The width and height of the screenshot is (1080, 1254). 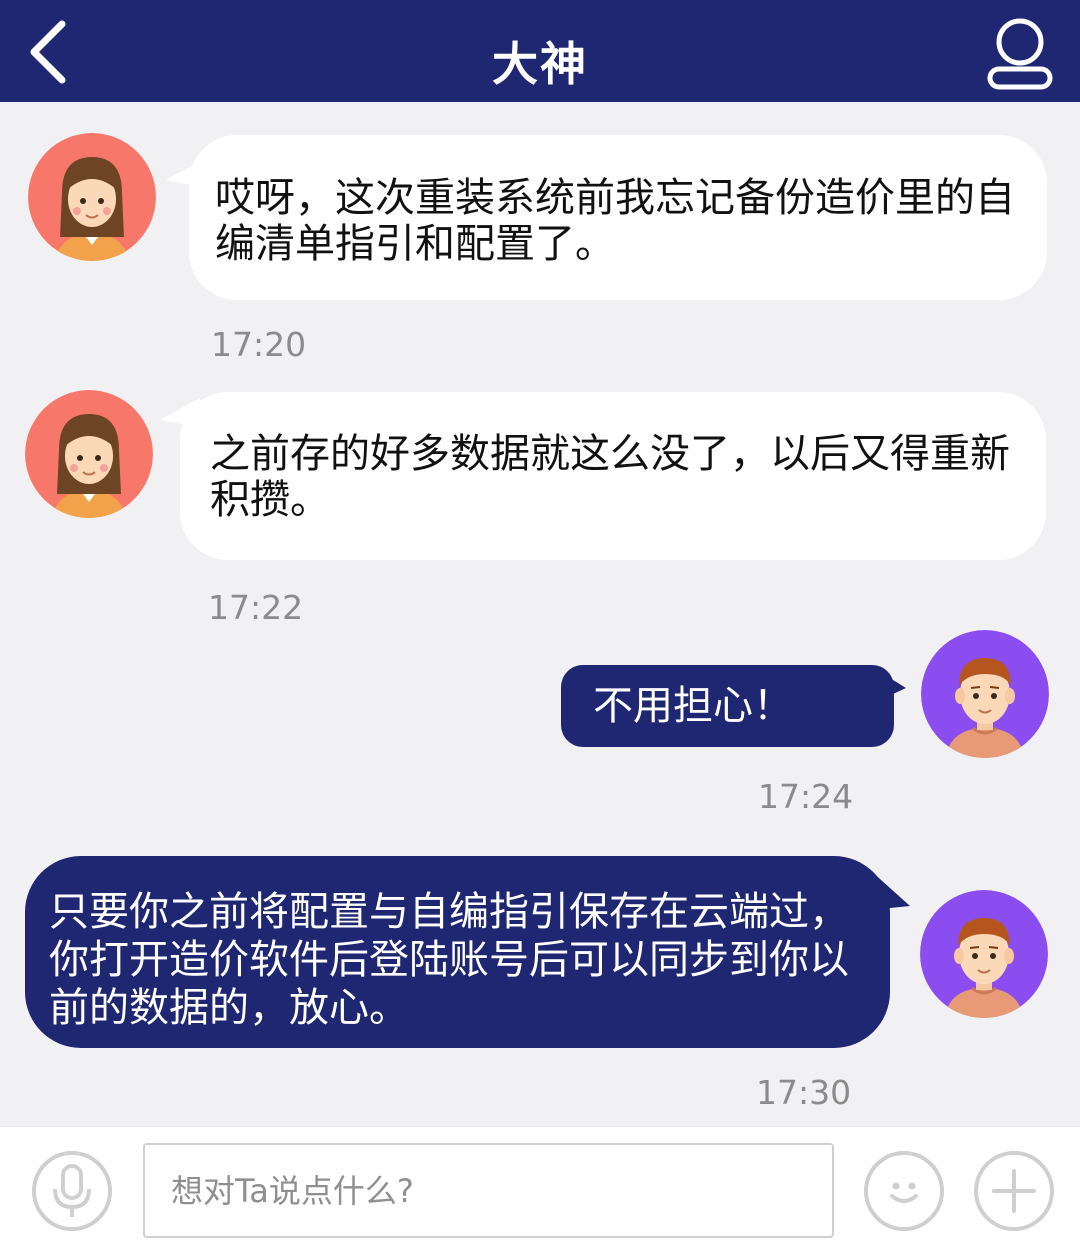 What do you see at coordinates (48, 52) in the screenshot?
I see `chevron-left-icon` at bounding box center [48, 52].